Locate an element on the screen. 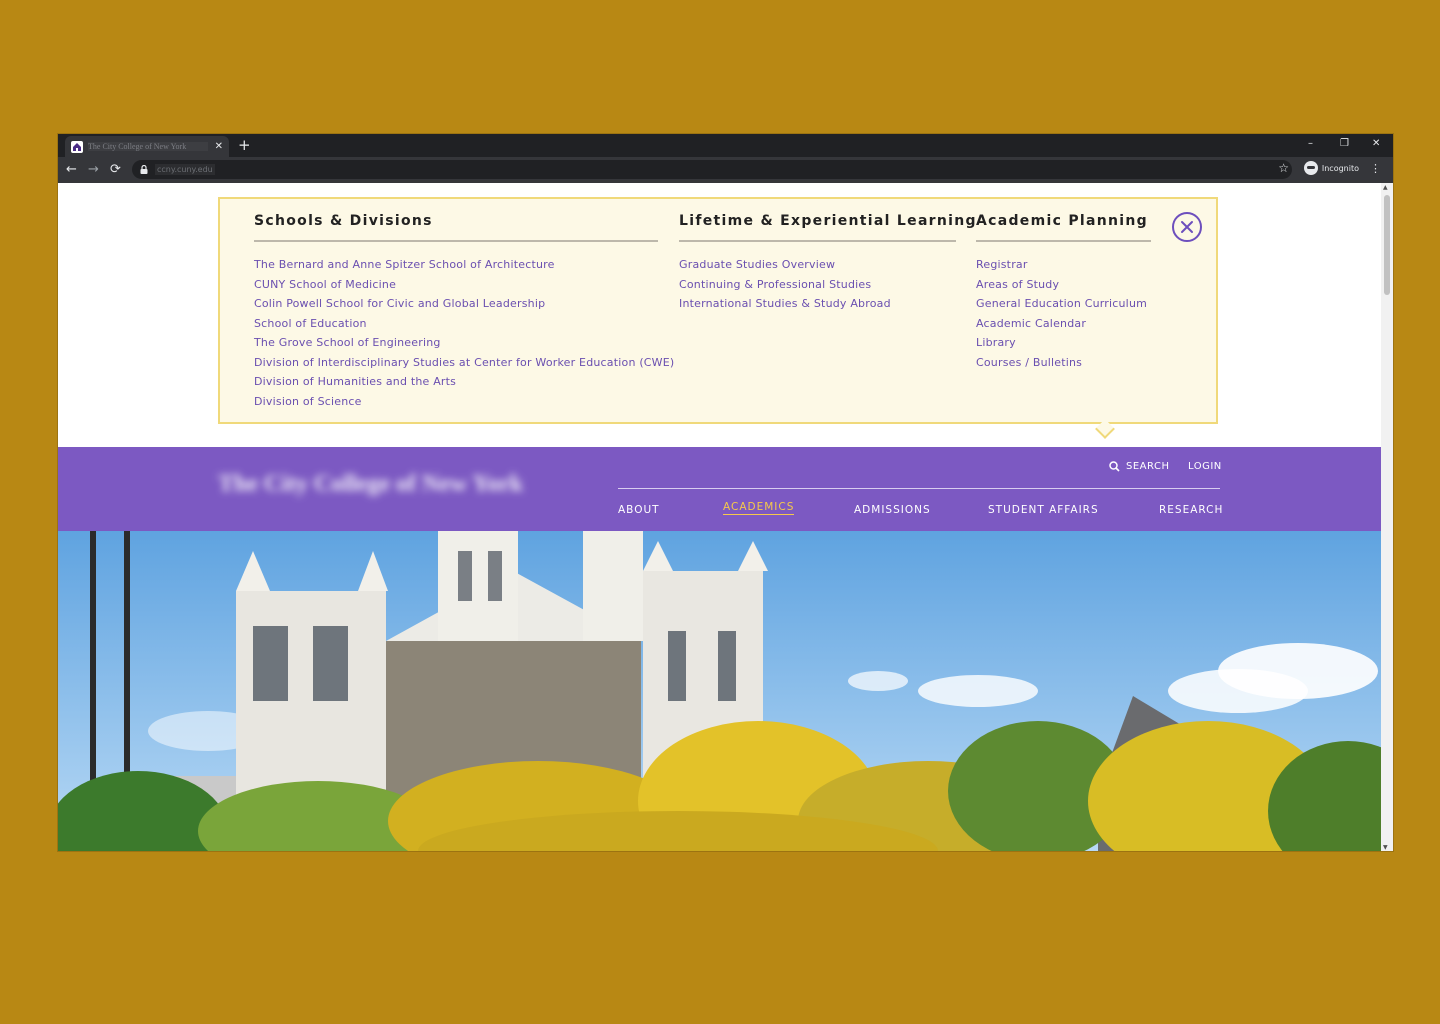 The image size is (1440, 1024). nav-student-affairs: STUDENT AFFAIRS is located at coordinates (1043, 510).